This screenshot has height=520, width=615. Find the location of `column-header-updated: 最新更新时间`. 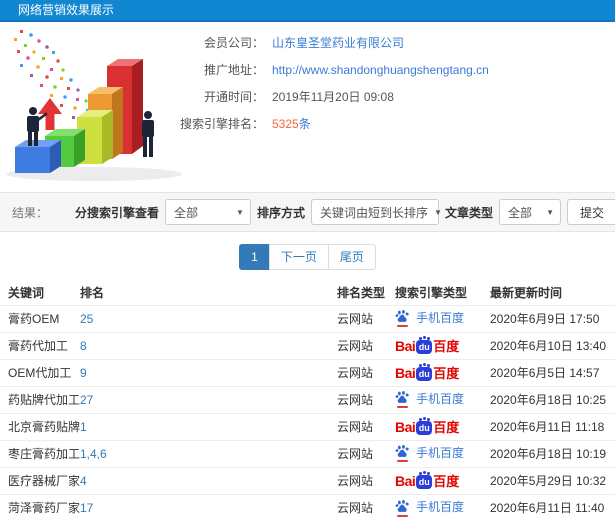

column-header-updated: 最新更新时间 is located at coordinates (526, 292).